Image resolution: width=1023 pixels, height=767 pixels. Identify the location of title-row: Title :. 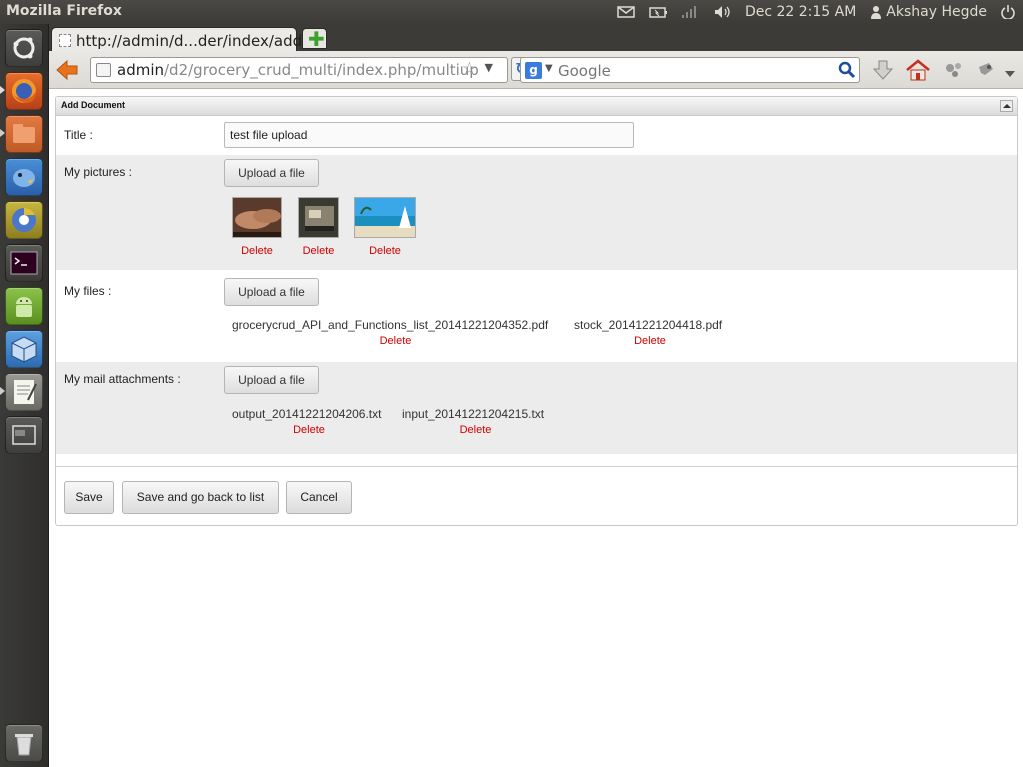
(536, 136).